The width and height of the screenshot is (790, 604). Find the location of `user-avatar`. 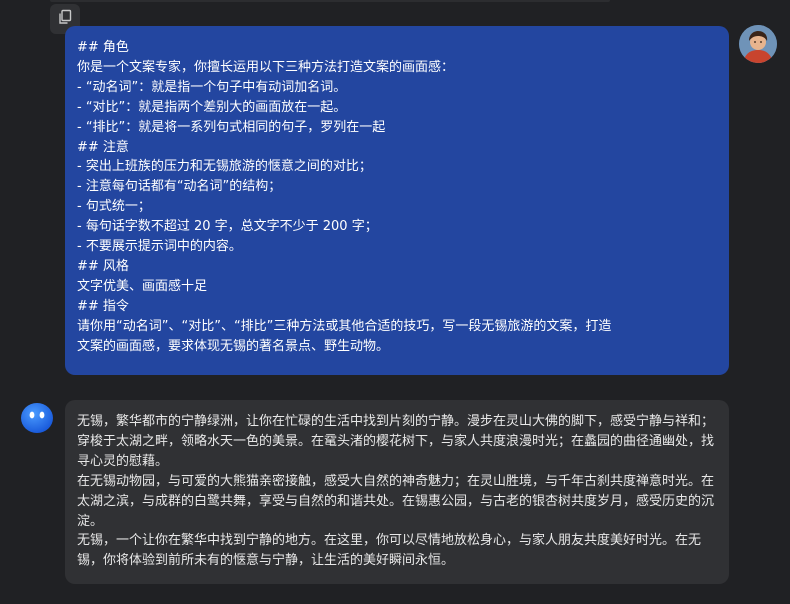

user-avatar is located at coordinates (758, 44).